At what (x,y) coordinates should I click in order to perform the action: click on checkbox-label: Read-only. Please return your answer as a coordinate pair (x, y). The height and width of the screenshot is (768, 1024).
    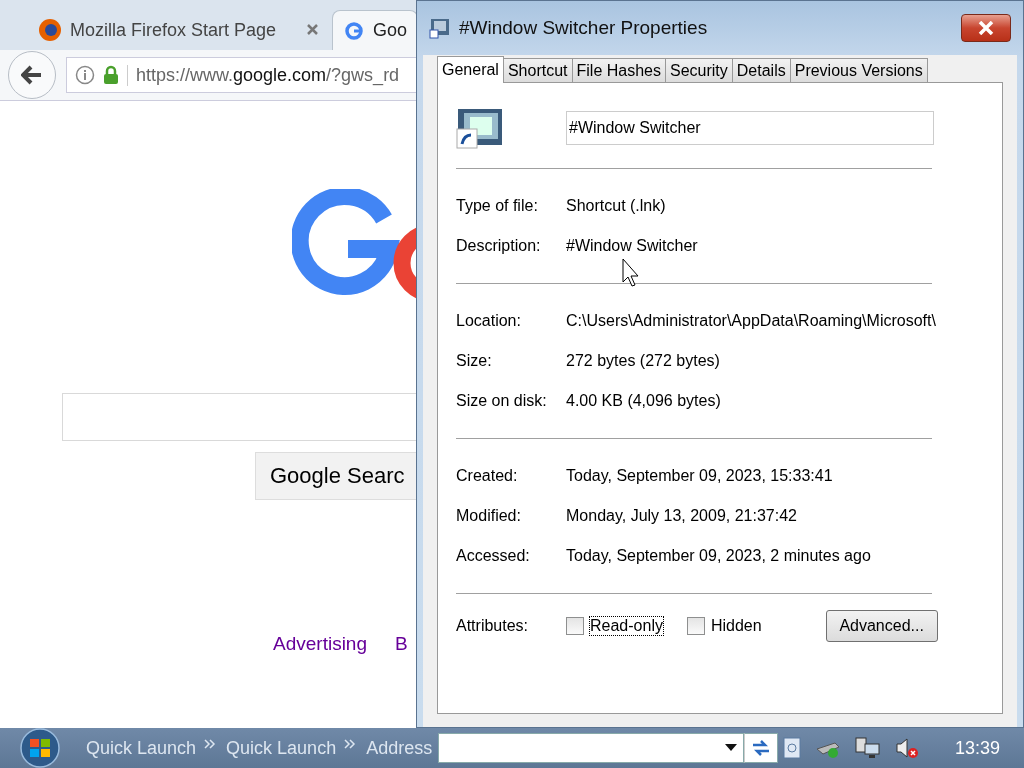
    Looking at the image, I should click on (626, 626).